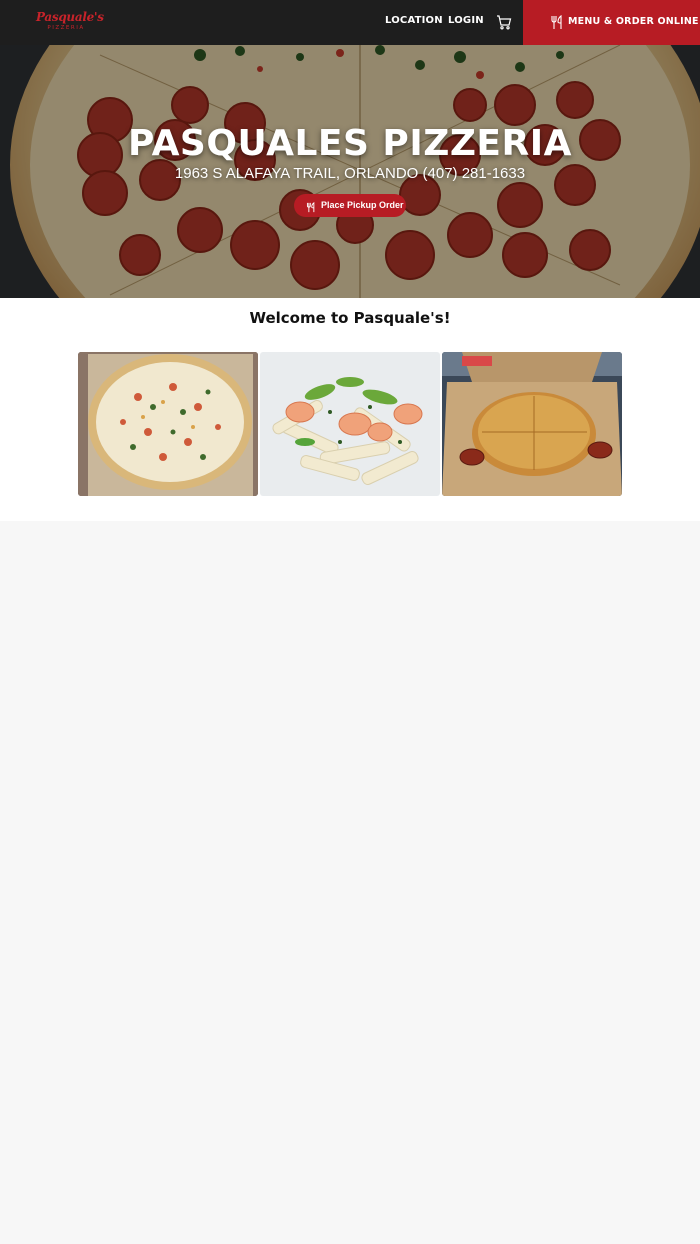  Describe the element at coordinates (466, 20) in the screenshot. I see `nav-login-link: LOGIN` at that location.